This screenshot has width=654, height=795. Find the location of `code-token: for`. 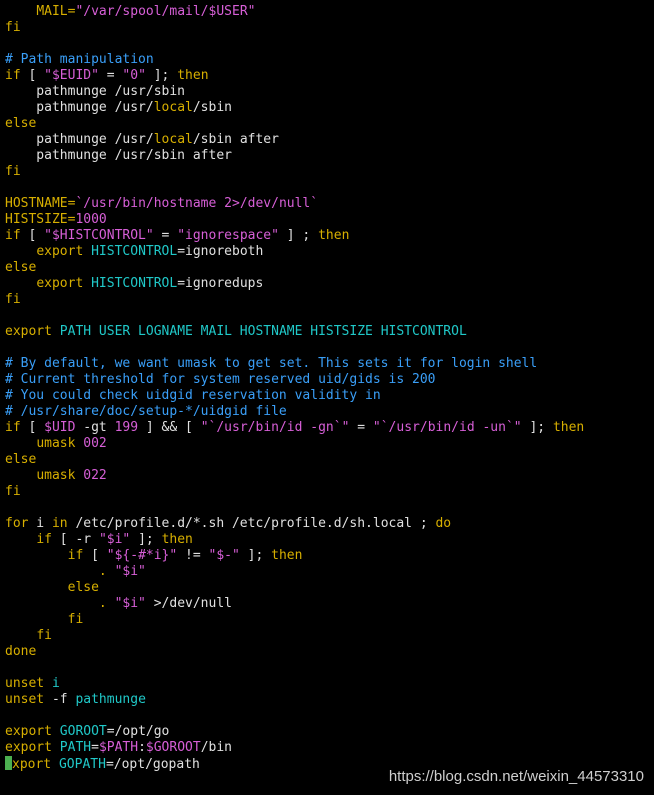

code-token: for is located at coordinates (17, 523).